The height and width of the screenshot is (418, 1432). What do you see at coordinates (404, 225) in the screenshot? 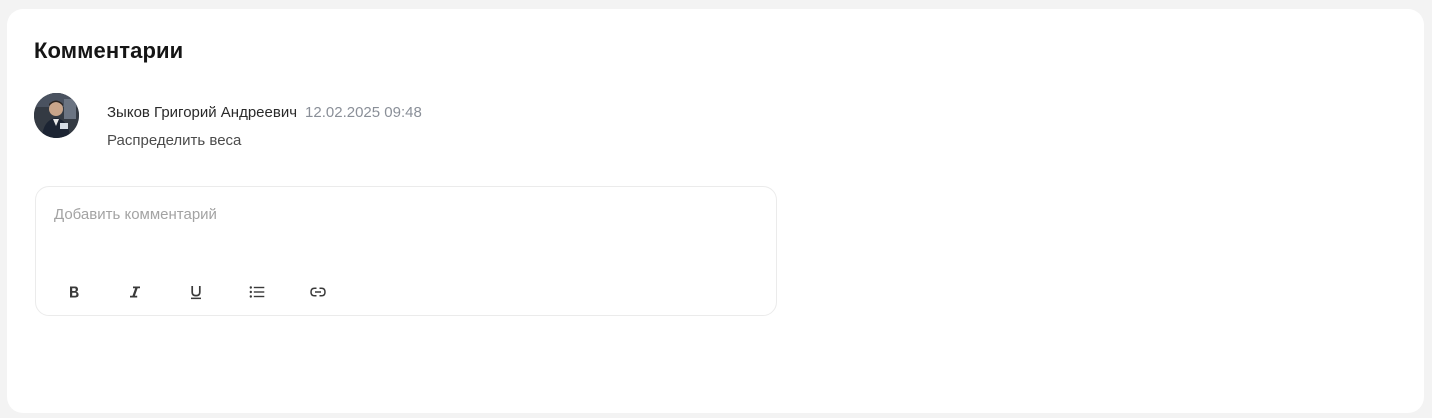
I see `comment-input` at bounding box center [404, 225].